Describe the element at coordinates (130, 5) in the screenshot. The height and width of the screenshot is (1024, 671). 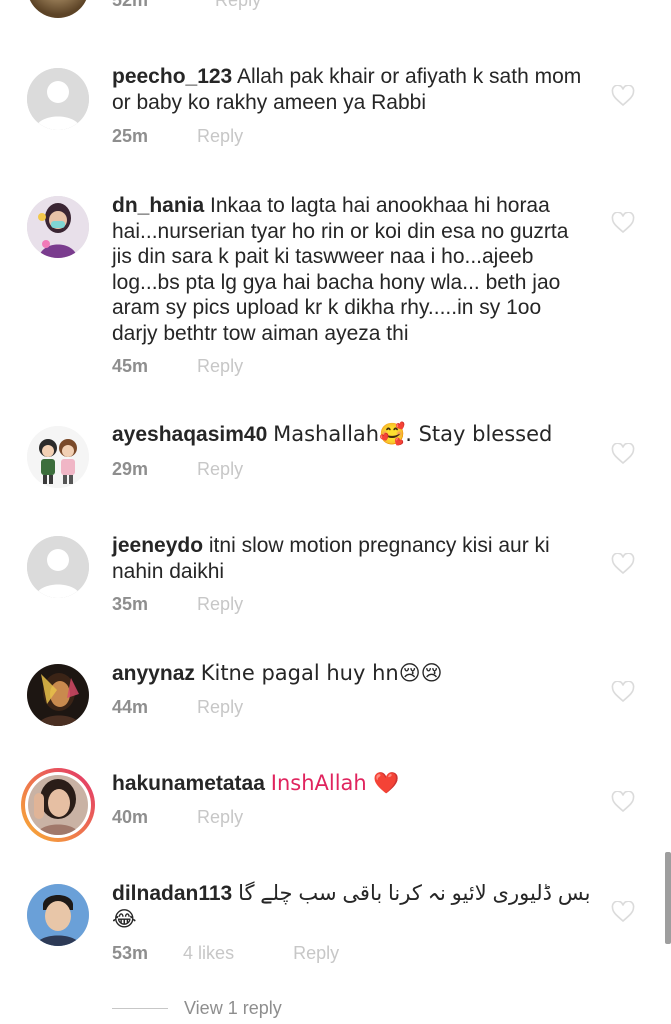
I see `comment-time: 52m` at that location.